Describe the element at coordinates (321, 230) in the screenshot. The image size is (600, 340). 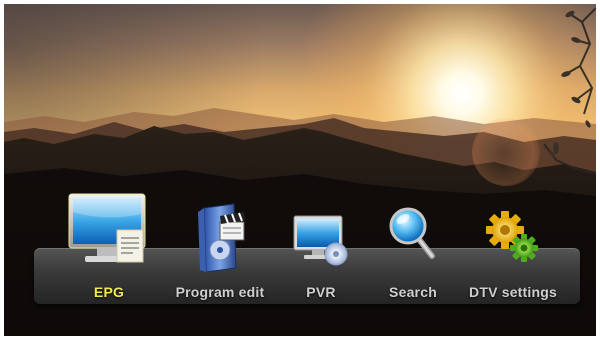
I see `tv-disc-record-icon` at that location.